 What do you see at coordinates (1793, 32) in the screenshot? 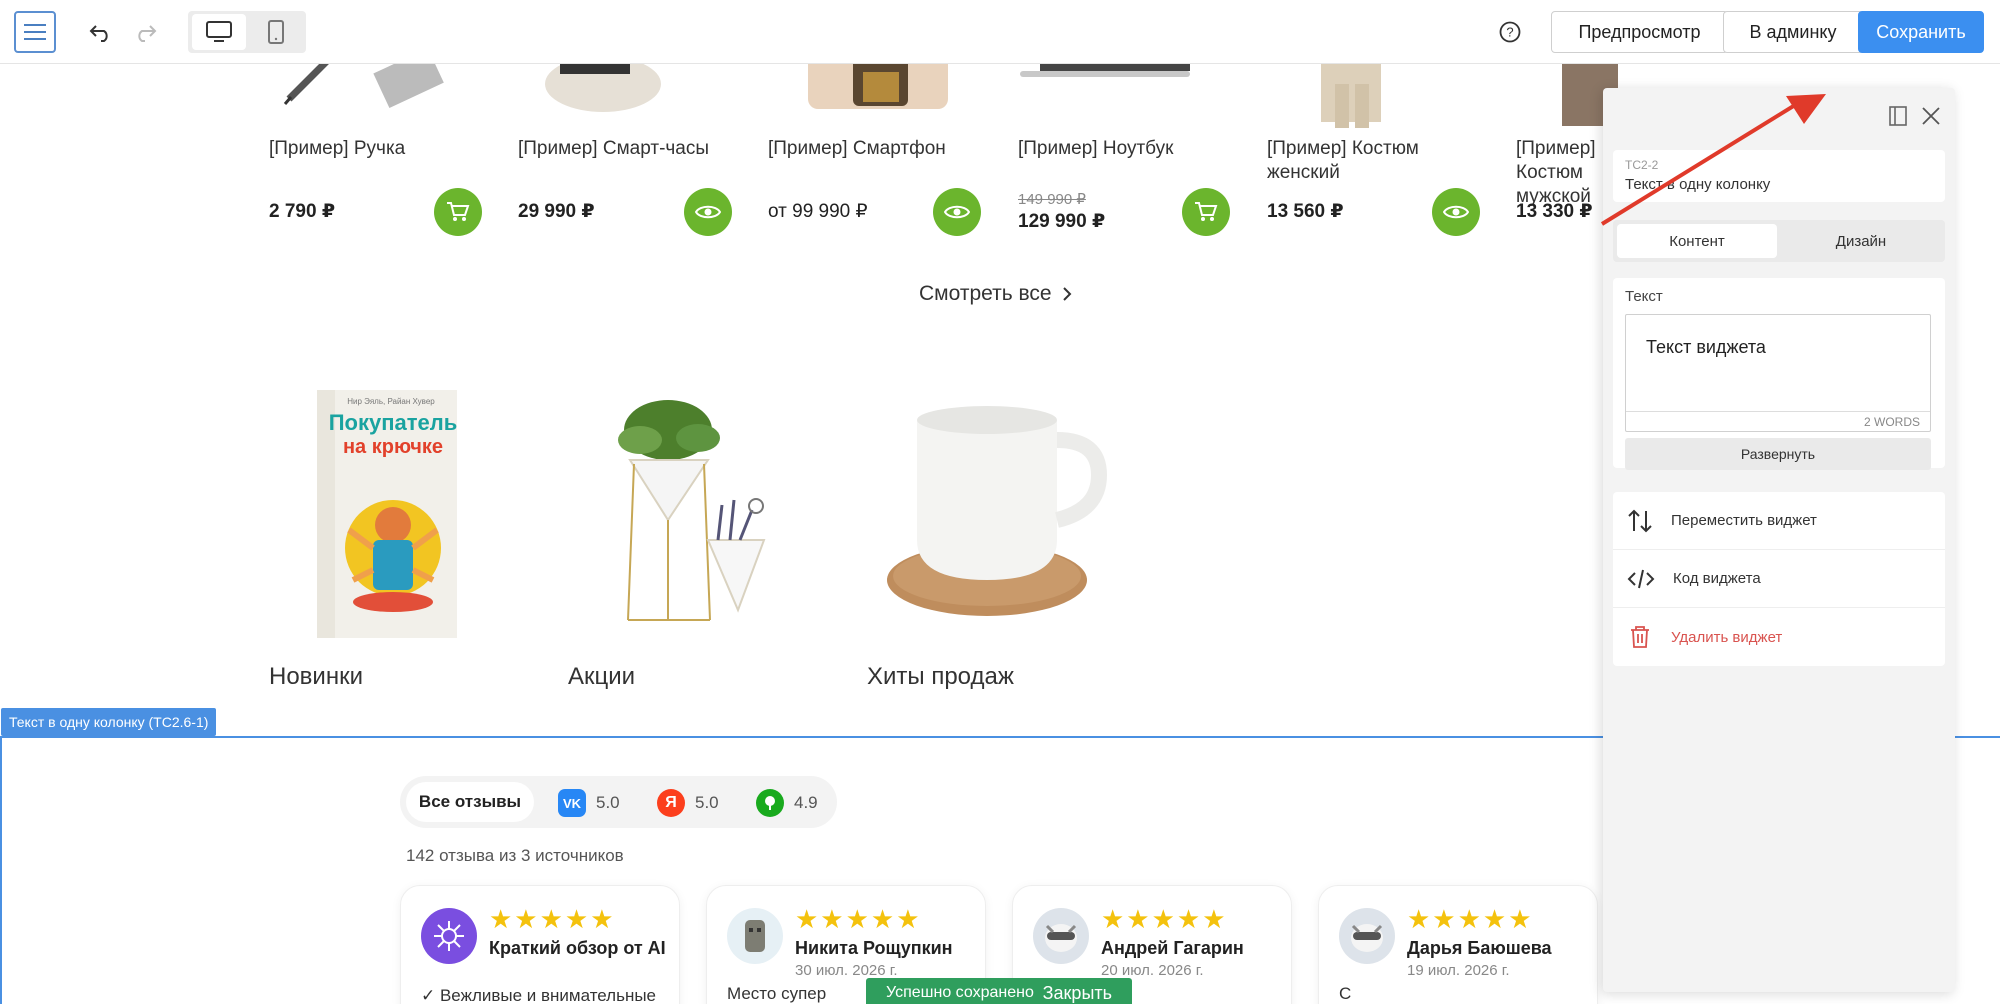
I see `admin-button: В админку` at bounding box center [1793, 32].